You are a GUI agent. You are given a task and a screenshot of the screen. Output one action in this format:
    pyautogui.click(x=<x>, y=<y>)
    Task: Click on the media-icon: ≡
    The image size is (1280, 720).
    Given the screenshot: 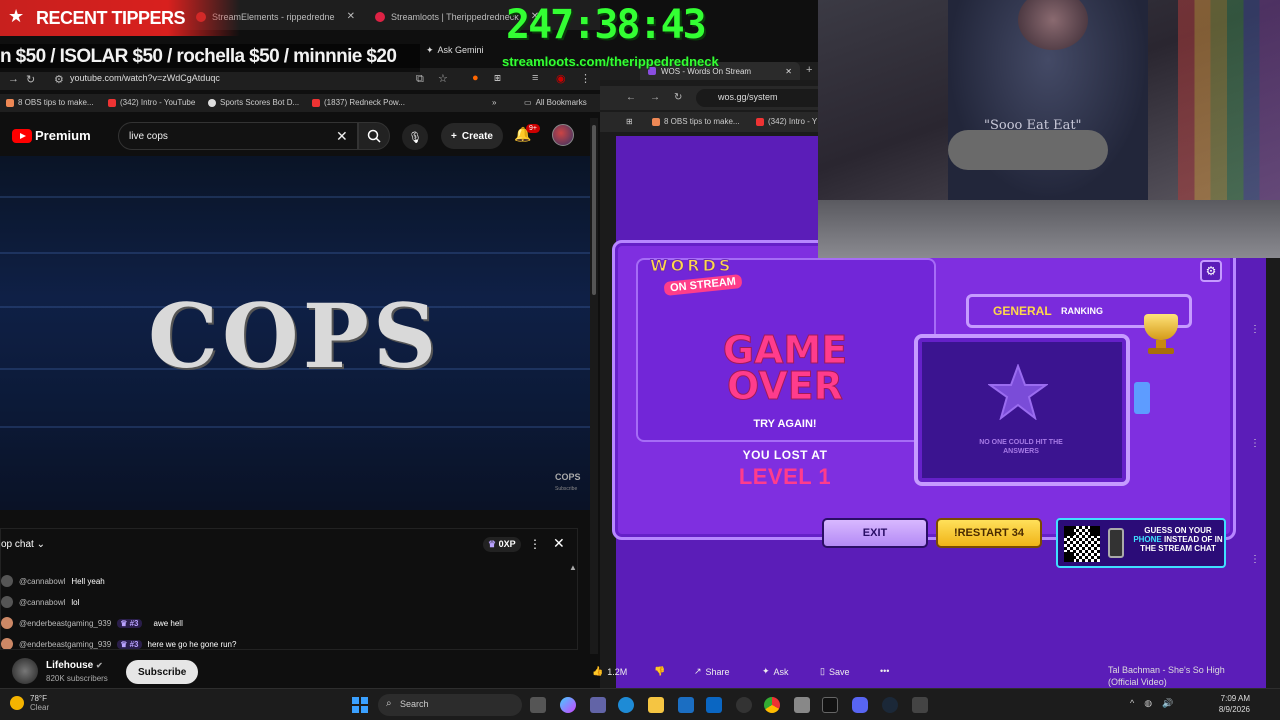 What is the action you would take?
    pyautogui.click(x=535, y=78)
    